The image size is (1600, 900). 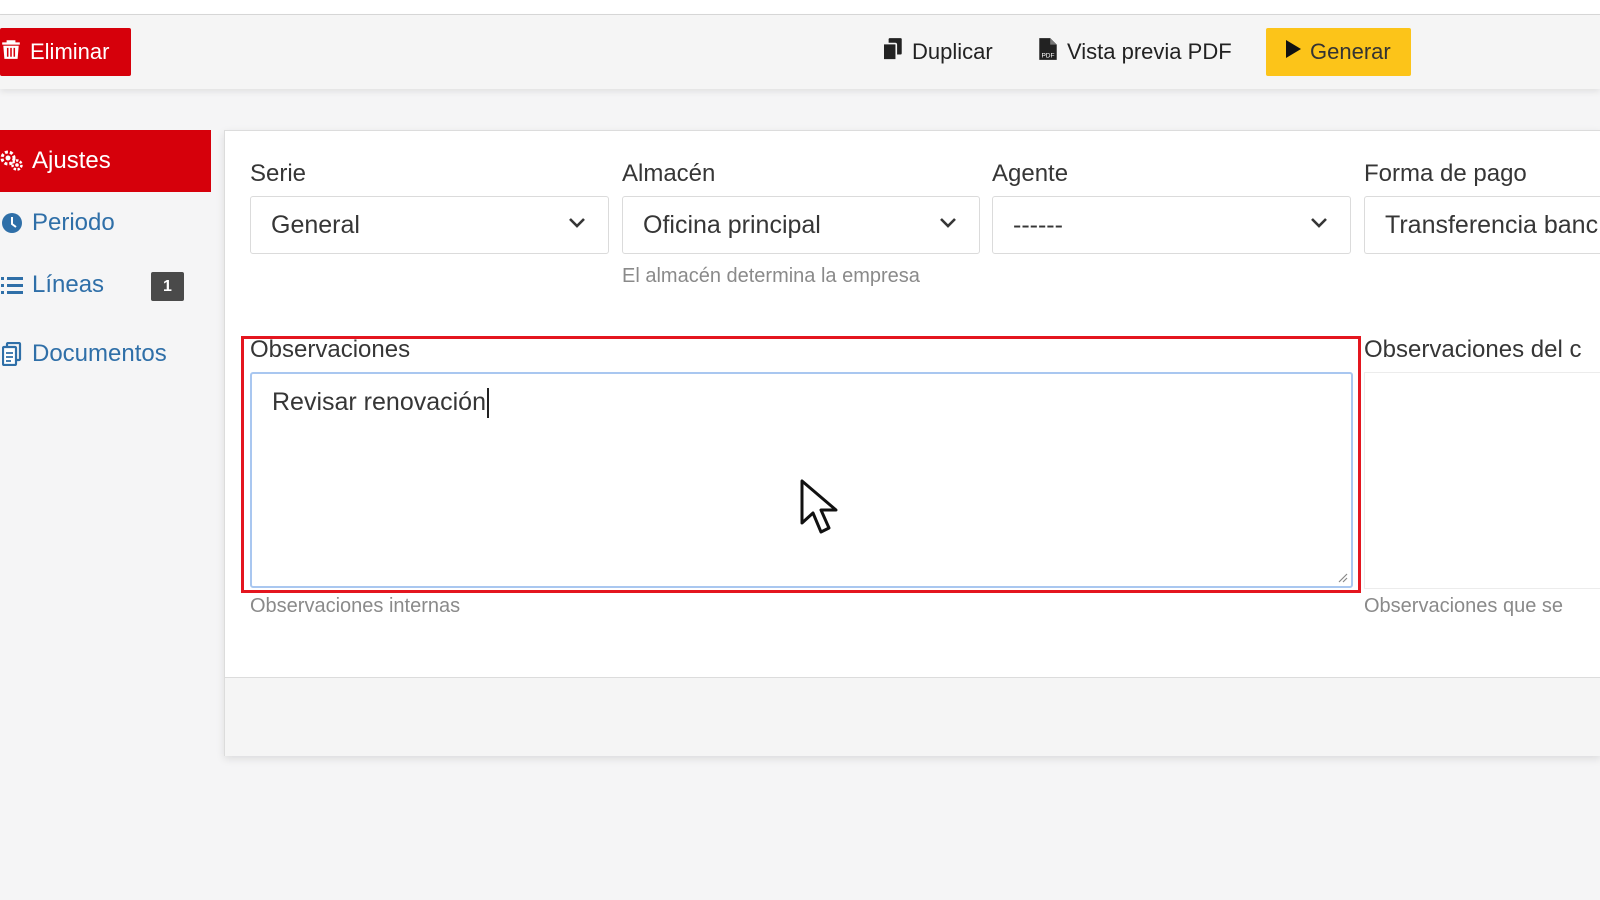 I want to click on observaciones-label: Observaciones, so click(x=330, y=349).